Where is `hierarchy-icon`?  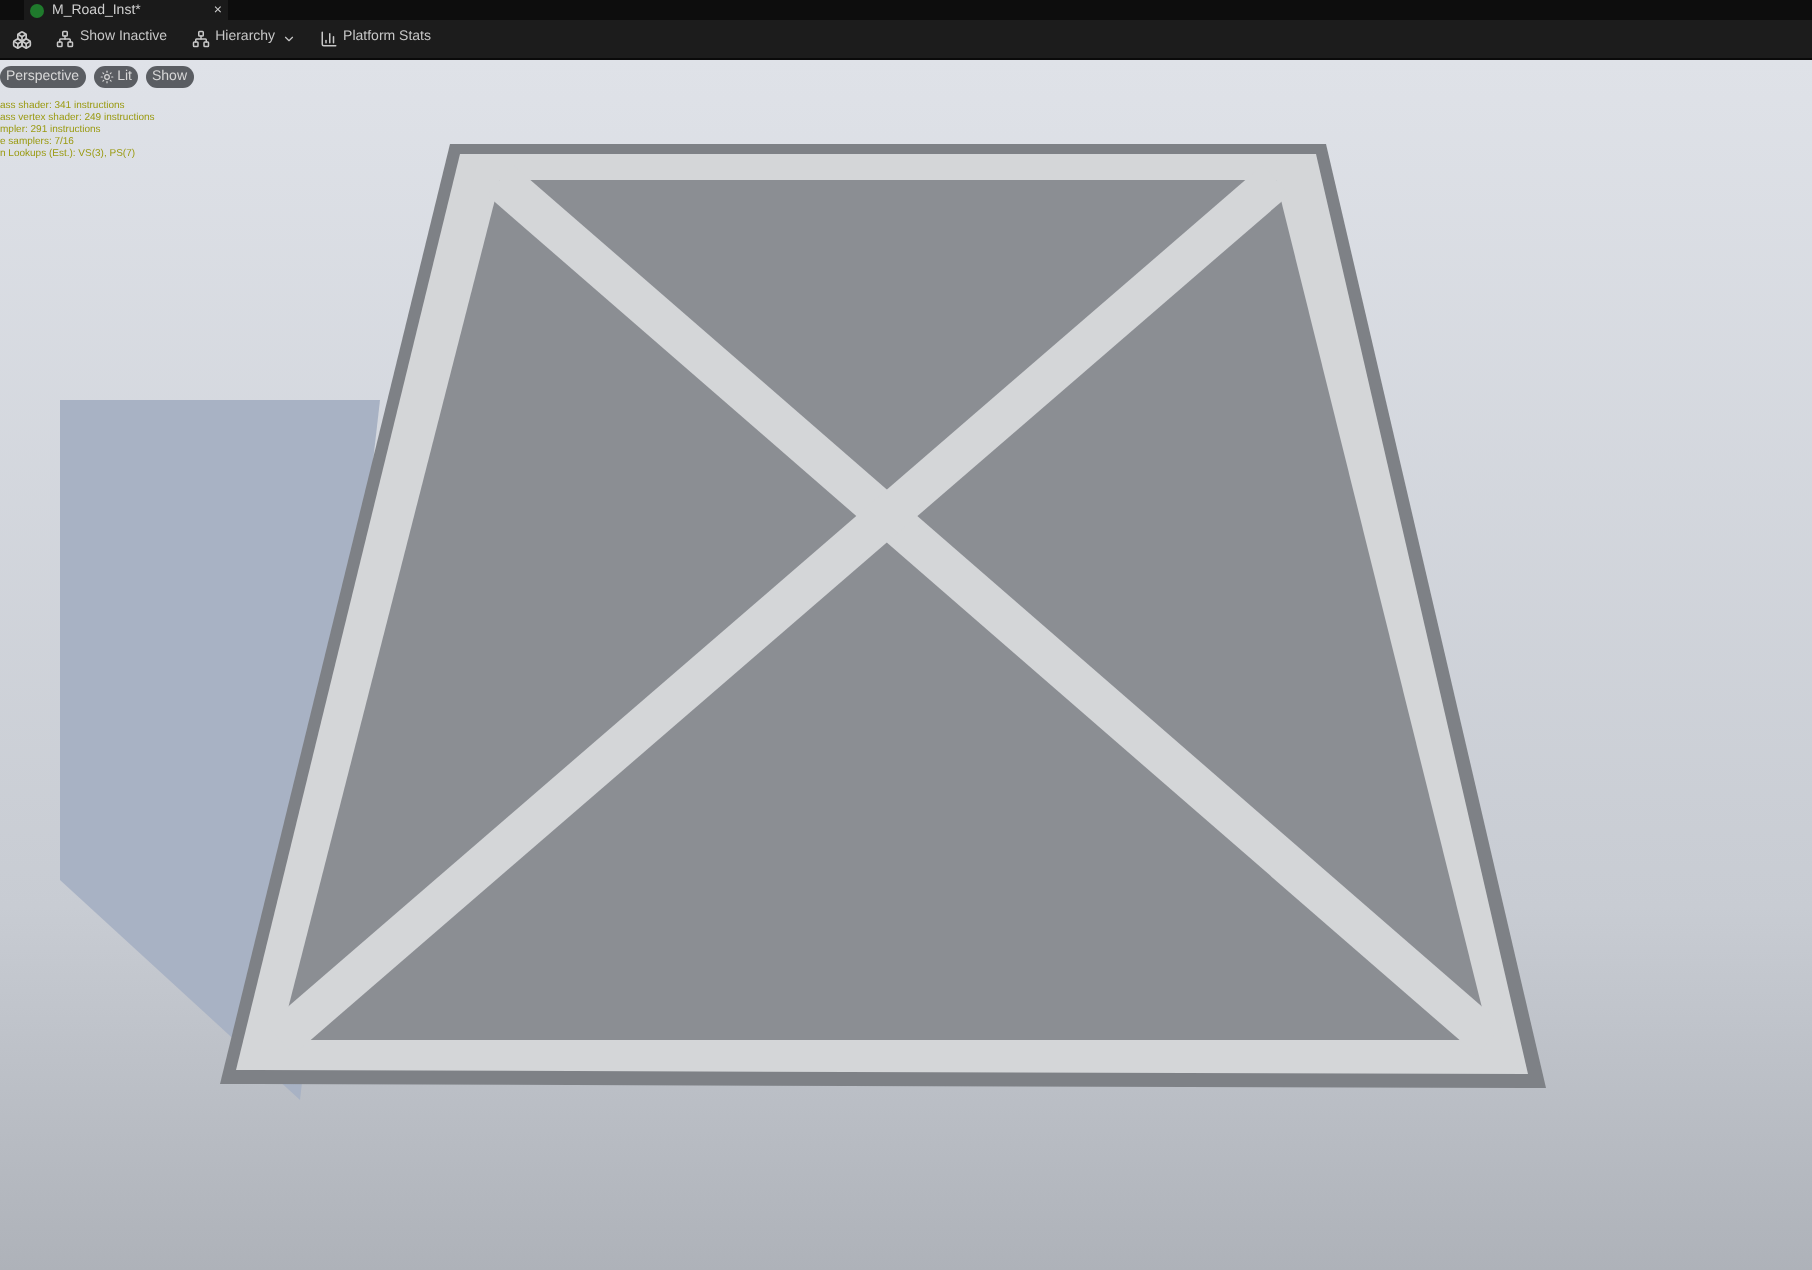 hierarchy-icon is located at coordinates (200, 39).